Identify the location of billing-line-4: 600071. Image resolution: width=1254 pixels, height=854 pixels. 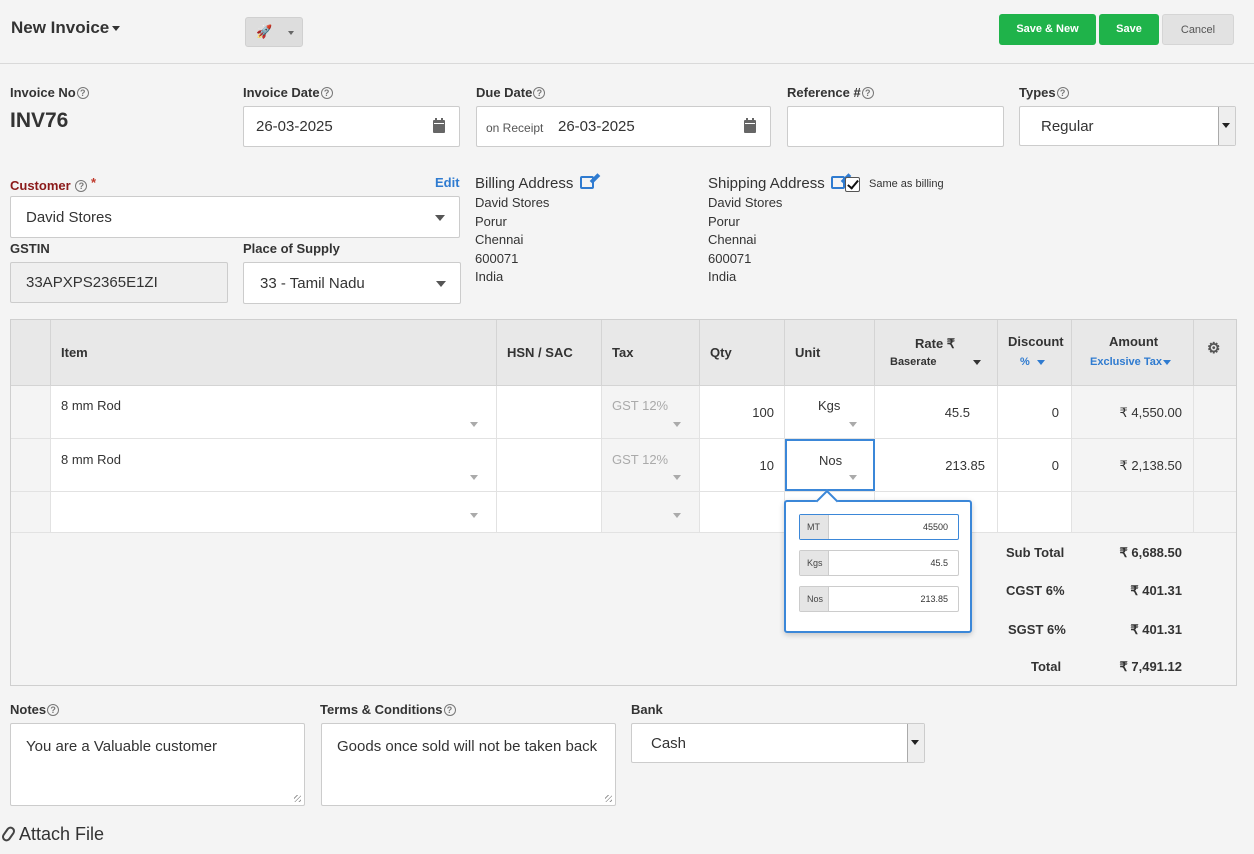
(497, 258).